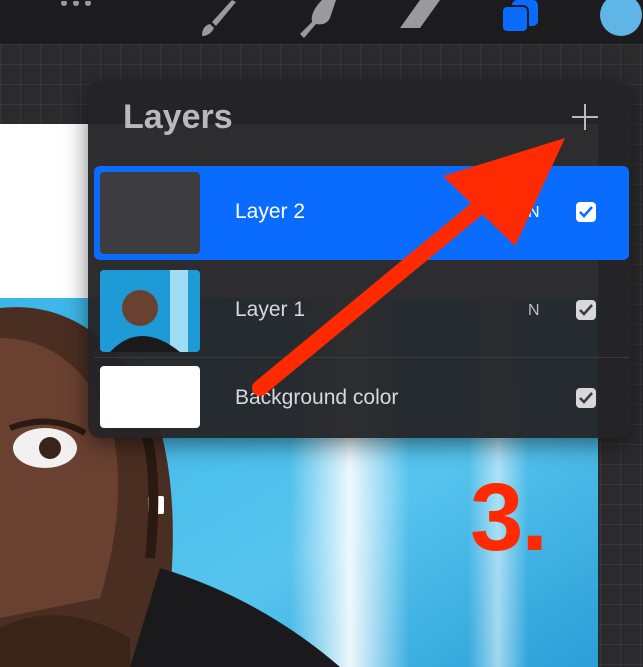 This screenshot has height=667, width=643. What do you see at coordinates (520, 19) in the screenshot?
I see `layers-icon` at bounding box center [520, 19].